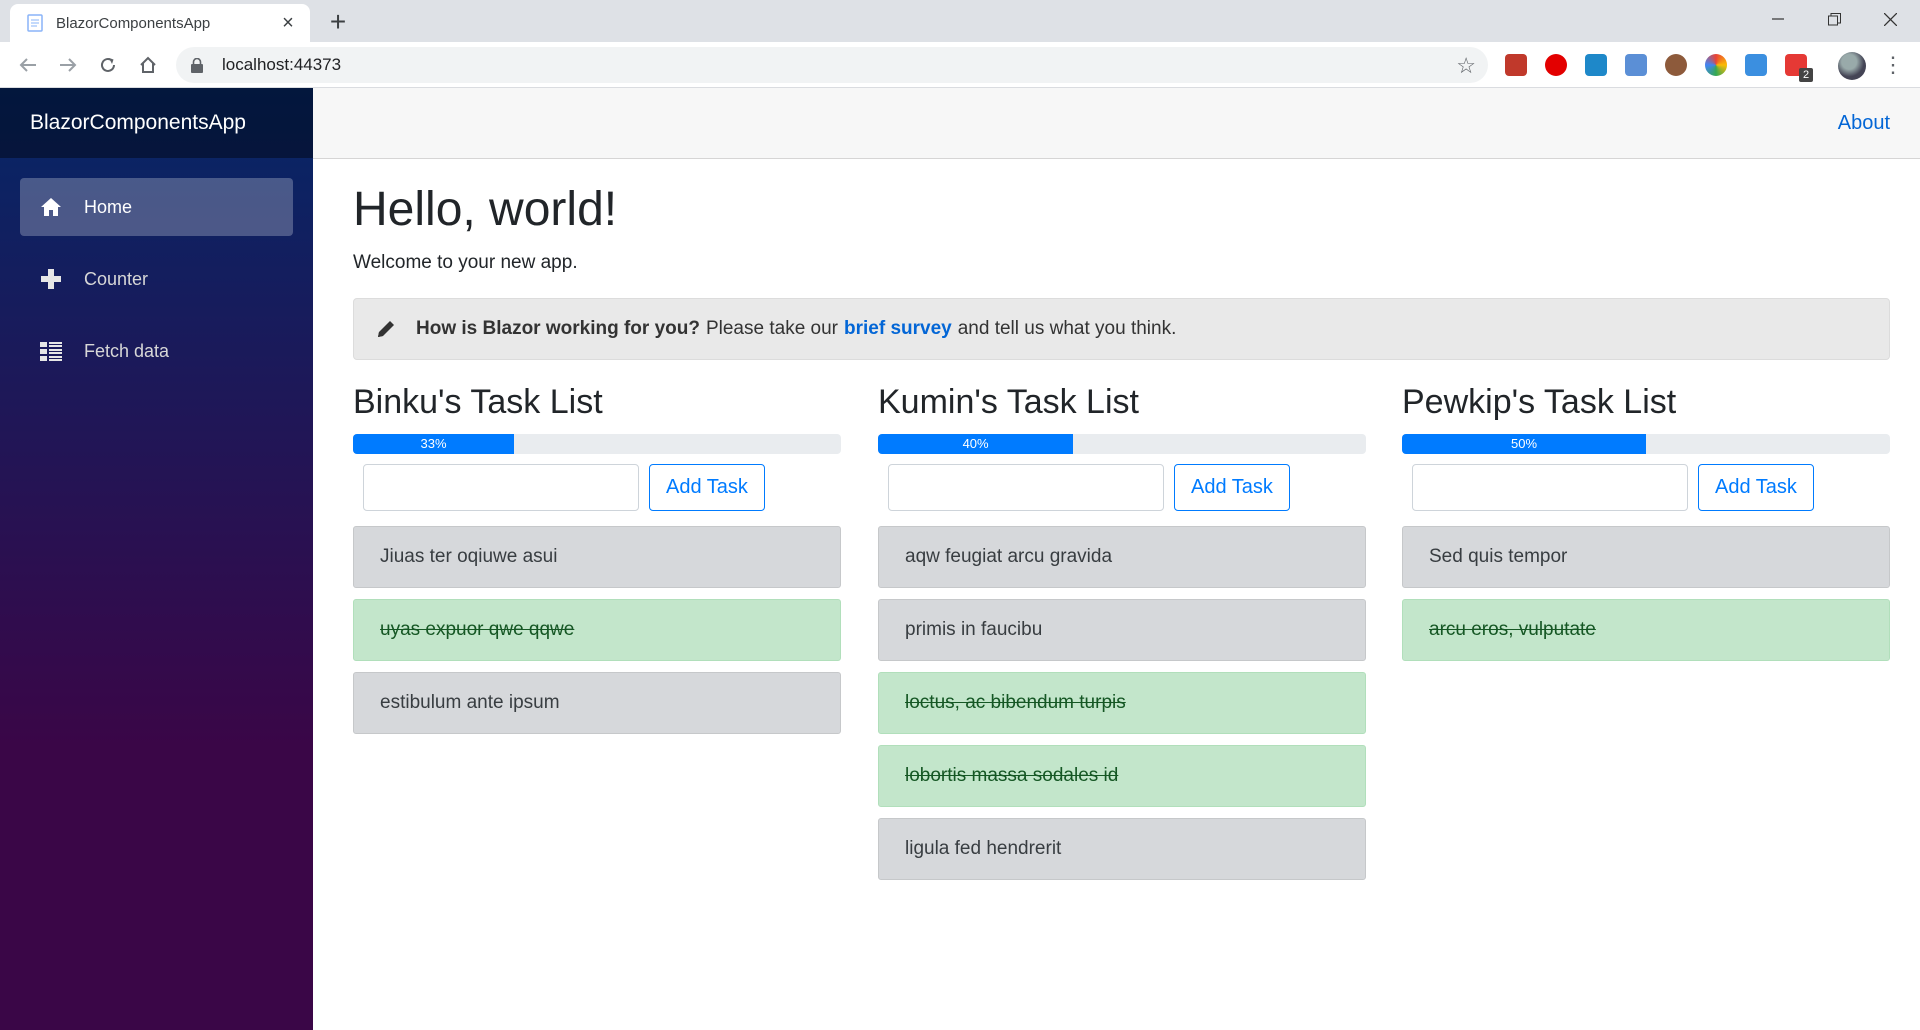 The height and width of the screenshot is (1030, 1920). What do you see at coordinates (1539, 402) in the screenshot?
I see `task-list-title: Pewkip's Task List` at bounding box center [1539, 402].